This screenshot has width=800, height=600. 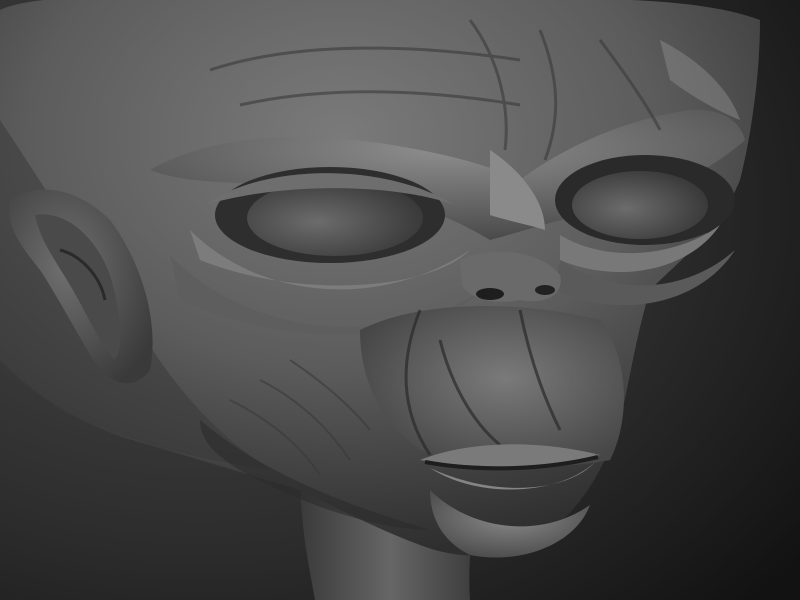 What do you see at coordinates (545, 290) in the screenshot?
I see `right-nostril` at bounding box center [545, 290].